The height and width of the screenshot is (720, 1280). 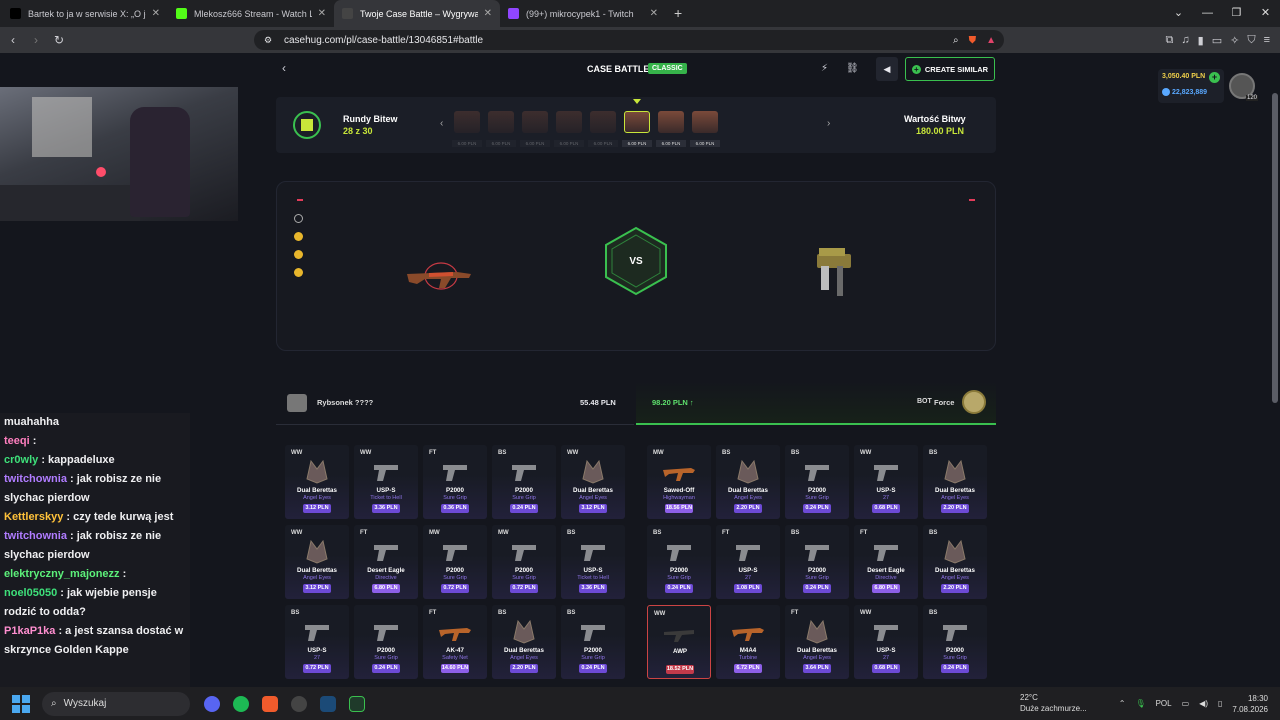 I want to click on chat-username: Kettlerskyy, so click(x=33, y=517).